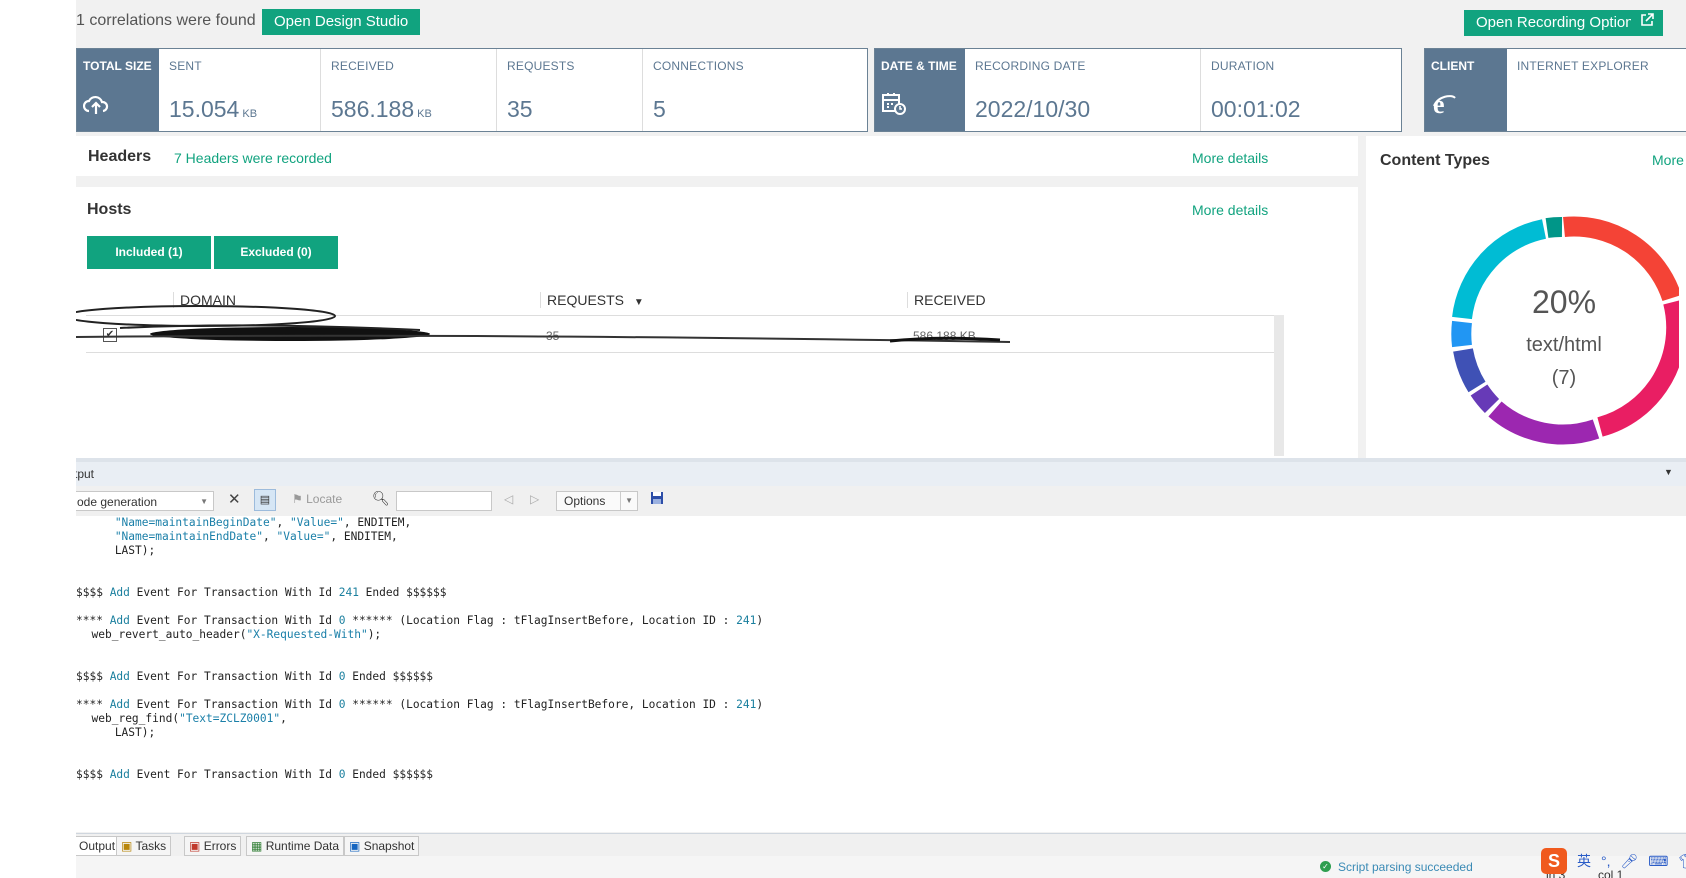  Describe the element at coordinates (1682, 861) in the screenshot. I see `shirt-icon: 👕︎` at that location.